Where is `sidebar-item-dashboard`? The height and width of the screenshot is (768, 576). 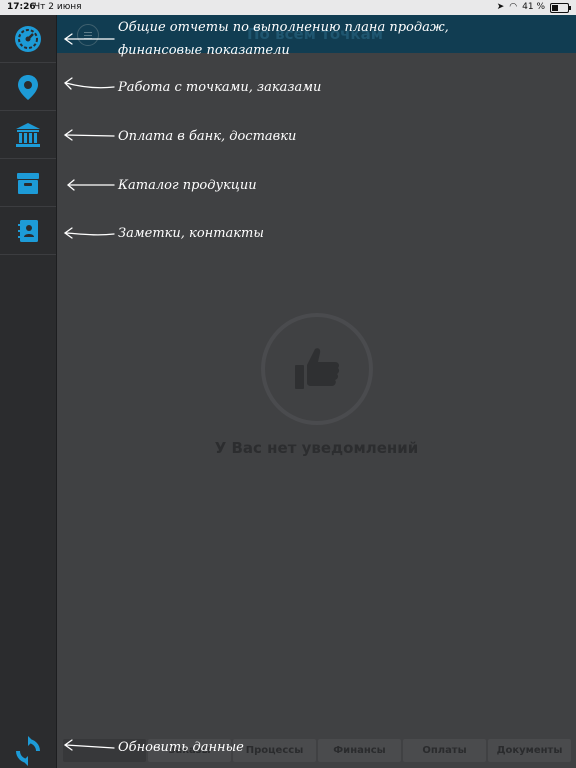 sidebar-item-dashboard is located at coordinates (28, 39).